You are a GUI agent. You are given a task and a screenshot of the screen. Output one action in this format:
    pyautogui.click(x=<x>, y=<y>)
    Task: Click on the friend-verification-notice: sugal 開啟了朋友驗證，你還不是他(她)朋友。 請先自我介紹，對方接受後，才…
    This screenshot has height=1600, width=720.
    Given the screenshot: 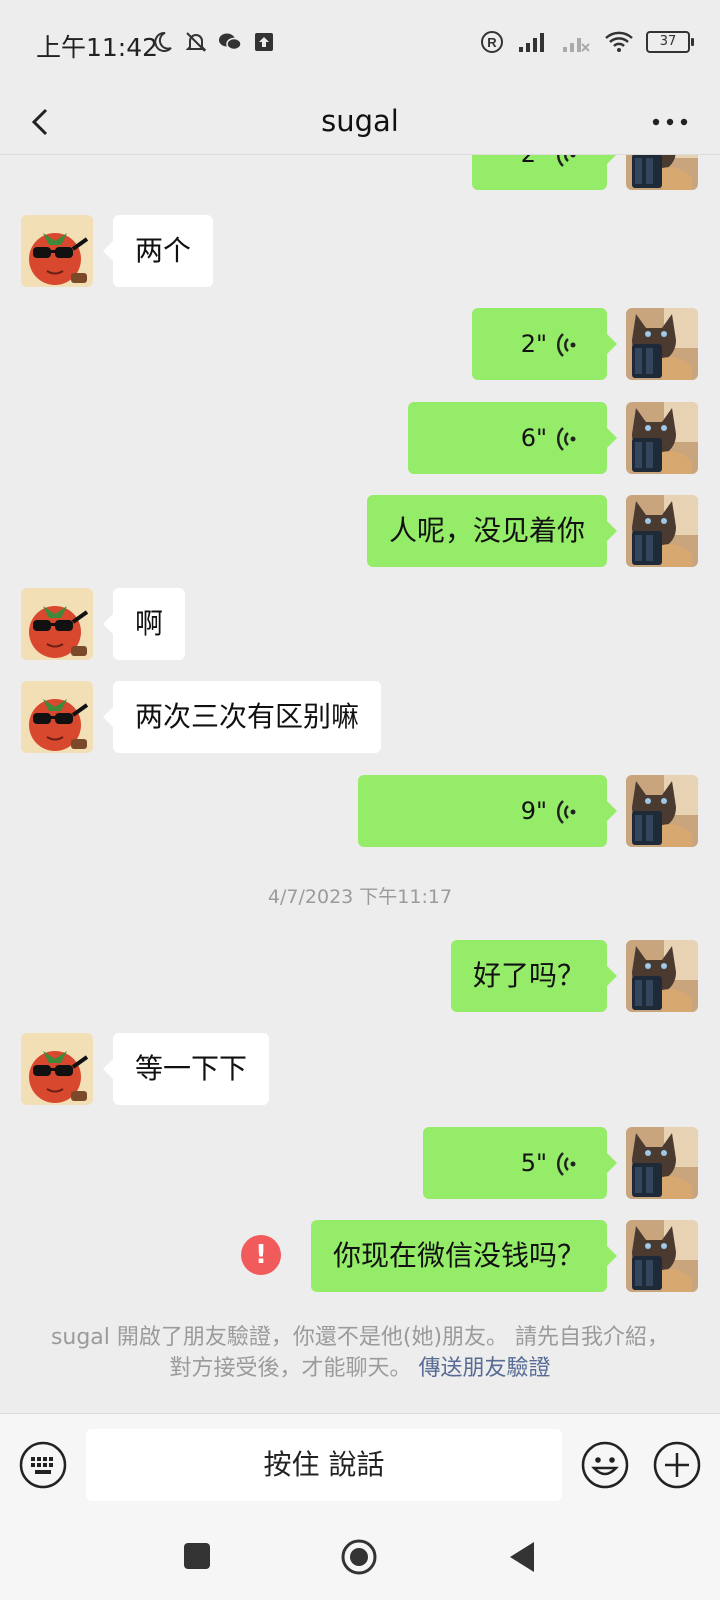 What is the action you would take?
    pyautogui.click(x=360, y=1353)
    